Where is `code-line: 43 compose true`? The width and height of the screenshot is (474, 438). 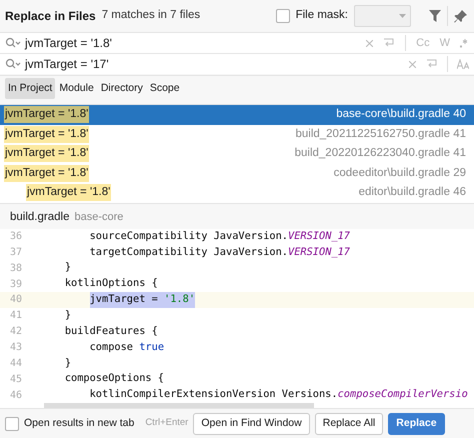
code-line: 43 compose true is located at coordinates (237, 348).